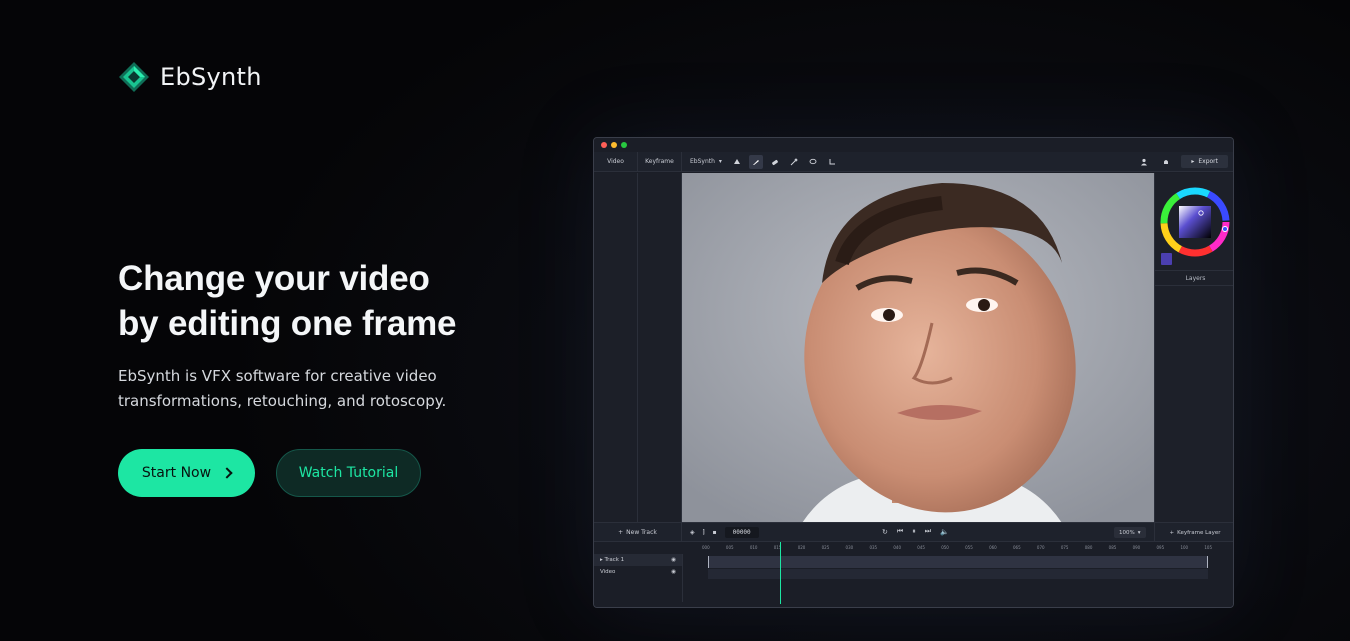  What do you see at coordinates (624, 145) in the screenshot?
I see `maximize-window-dot` at bounding box center [624, 145].